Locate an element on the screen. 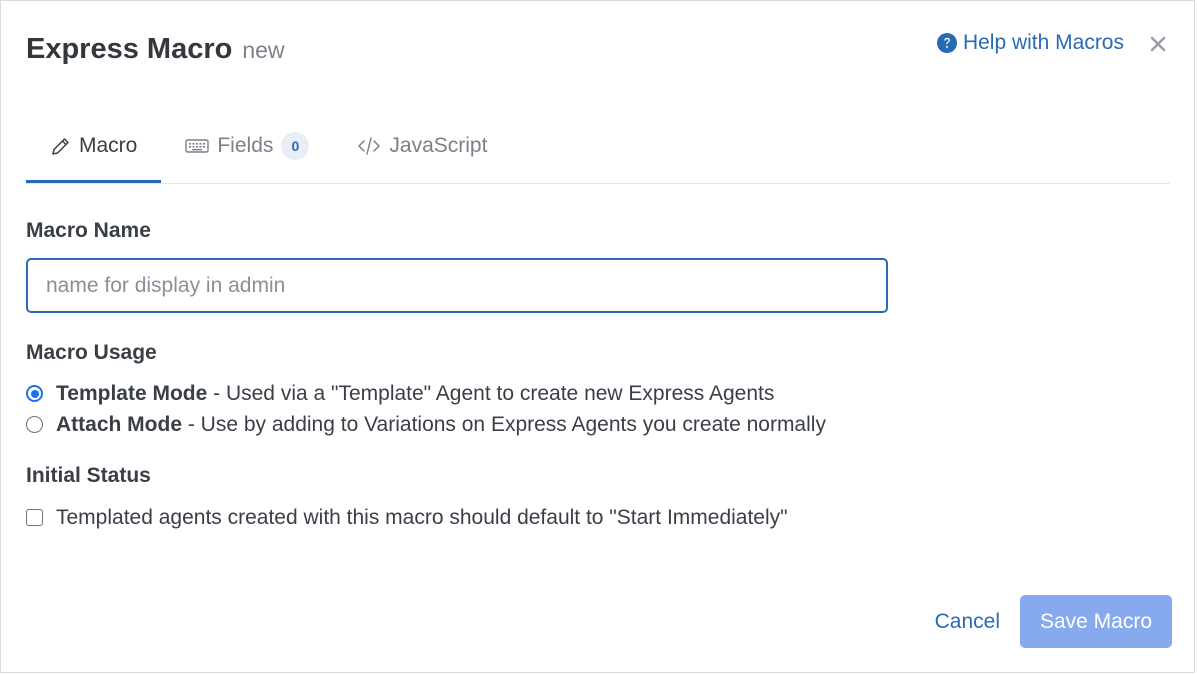 The width and height of the screenshot is (1197, 675). title-text: Express Macro is located at coordinates (129, 49).